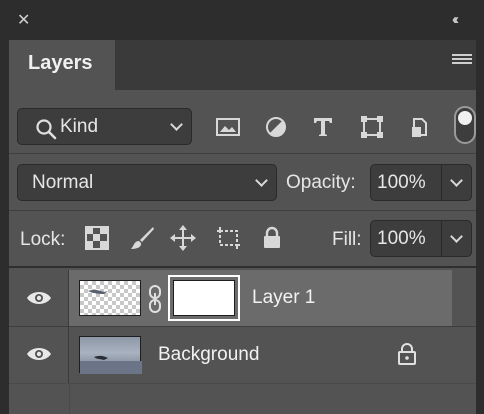 This screenshot has width=484, height=414. Describe the element at coordinates (98, 291) in the screenshot. I see `layer-thumbnail-content` at that location.